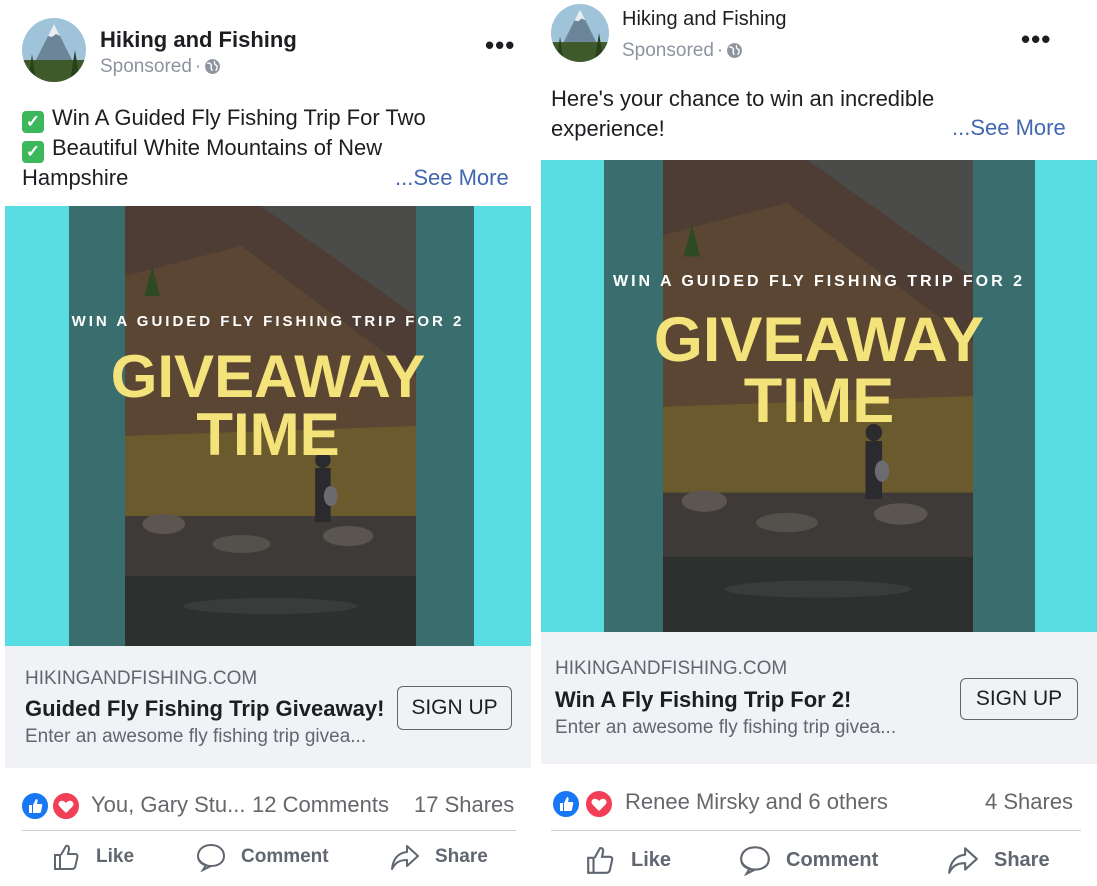  What do you see at coordinates (743, 98) in the screenshot?
I see `caption-line-1: Here's your chance to win an incredible` at bounding box center [743, 98].